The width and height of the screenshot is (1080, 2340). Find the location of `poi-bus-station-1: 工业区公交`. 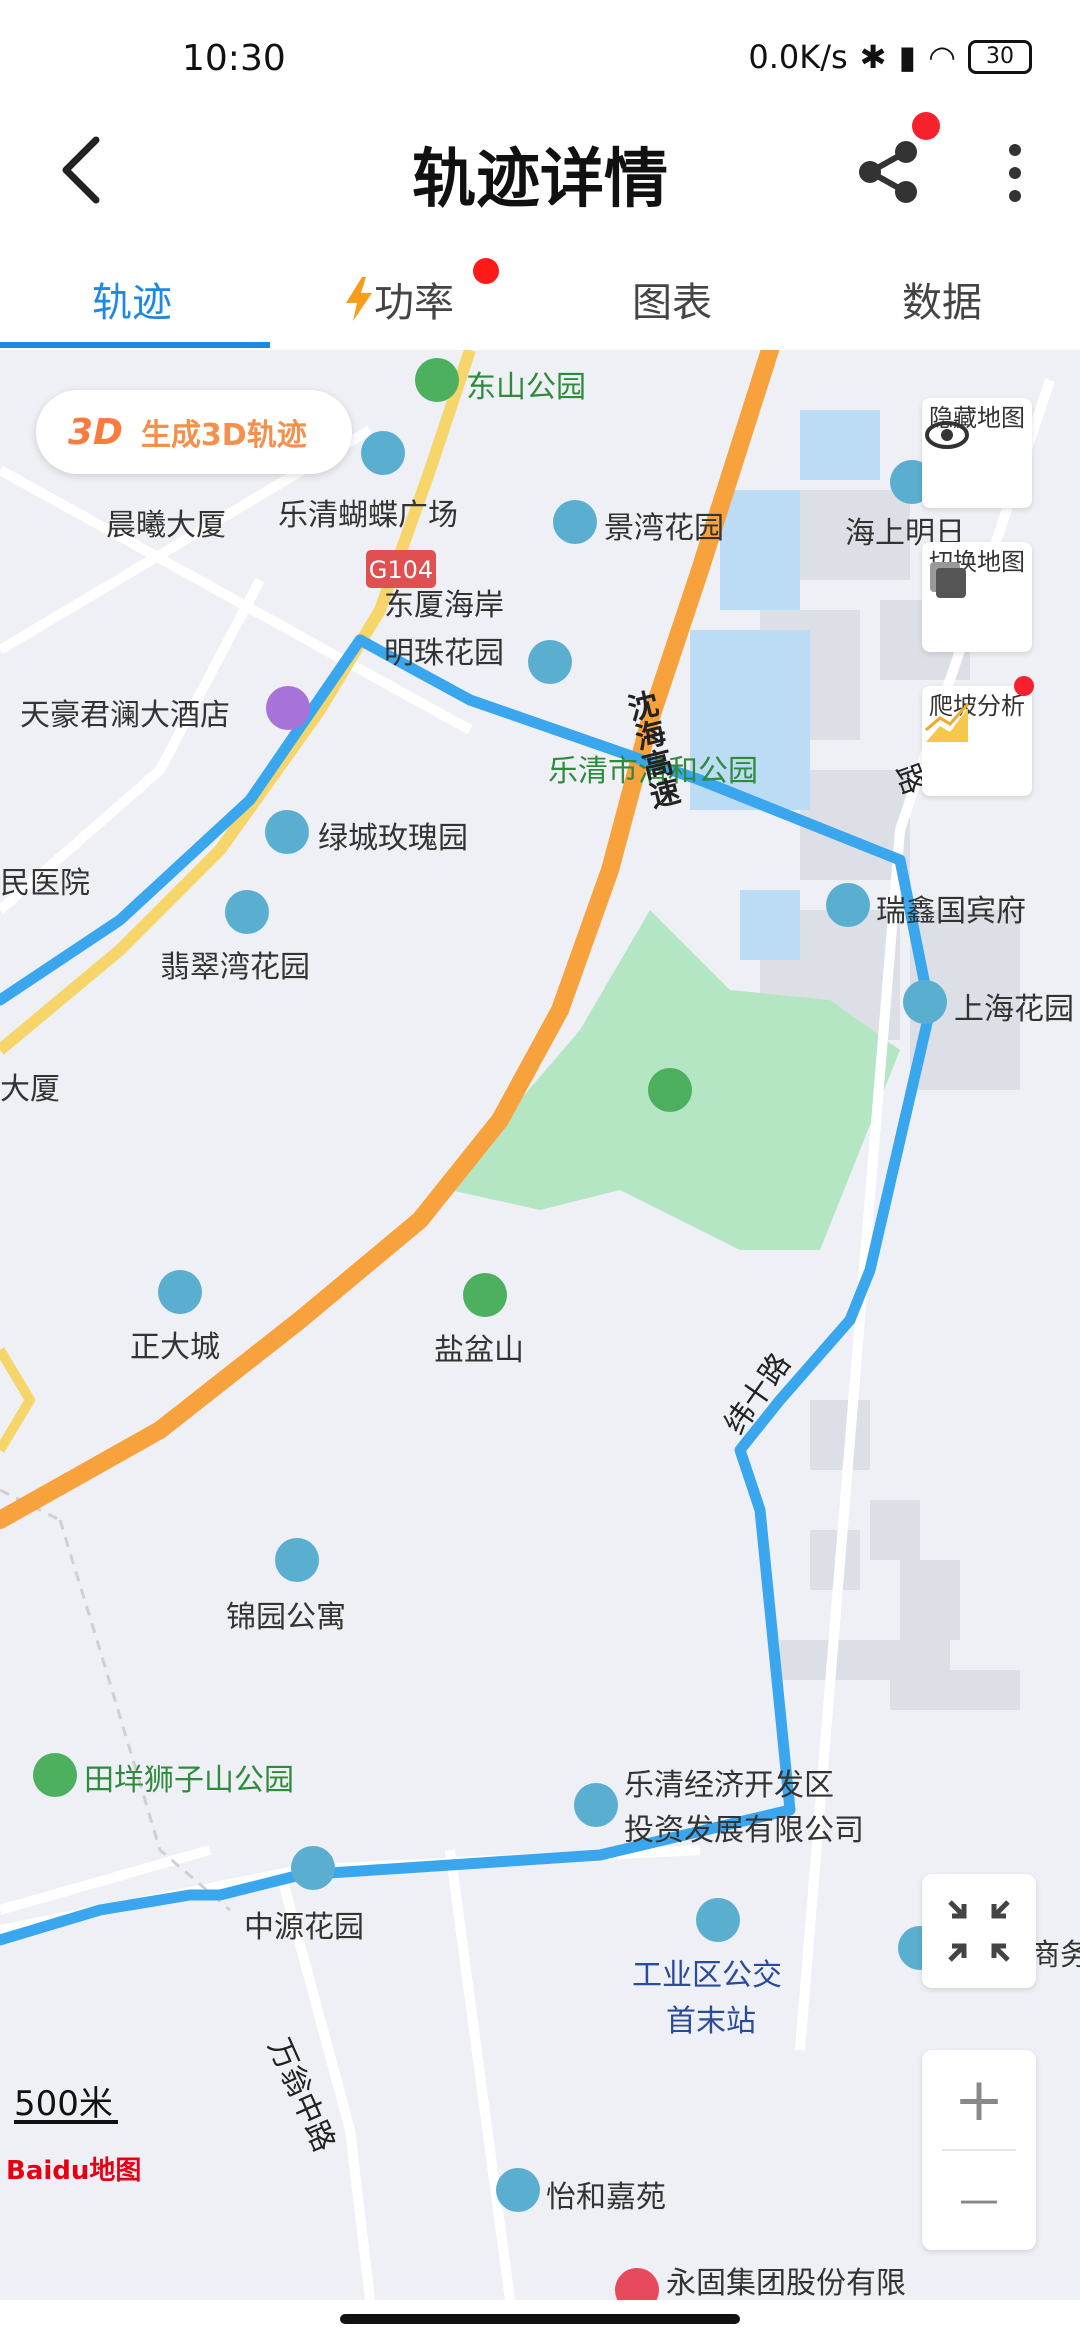

poi-bus-station-1: 工业区公交 is located at coordinates (707, 1972).